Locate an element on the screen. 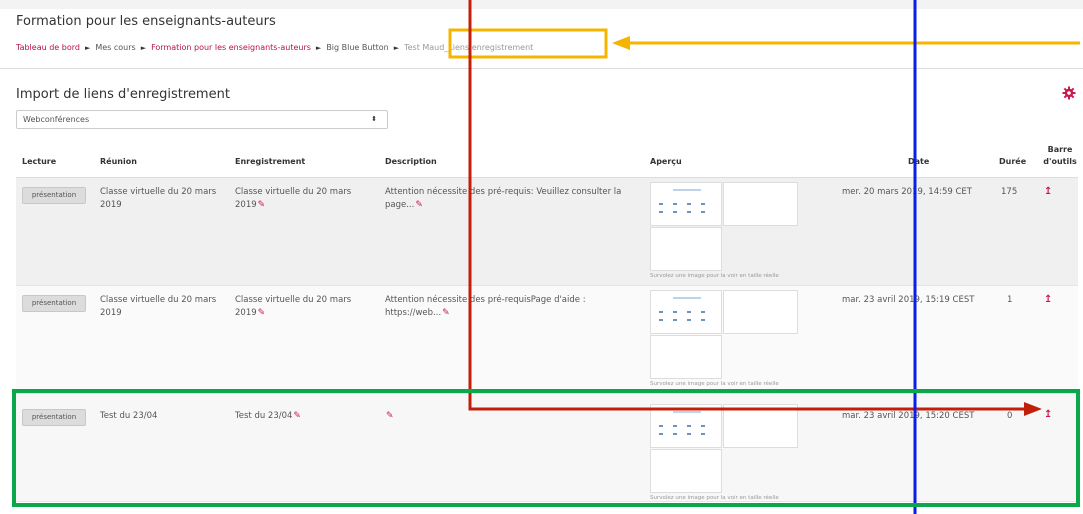 This screenshot has height=514, width=1083. column-header-lecture: Lecture is located at coordinates (39, 161).